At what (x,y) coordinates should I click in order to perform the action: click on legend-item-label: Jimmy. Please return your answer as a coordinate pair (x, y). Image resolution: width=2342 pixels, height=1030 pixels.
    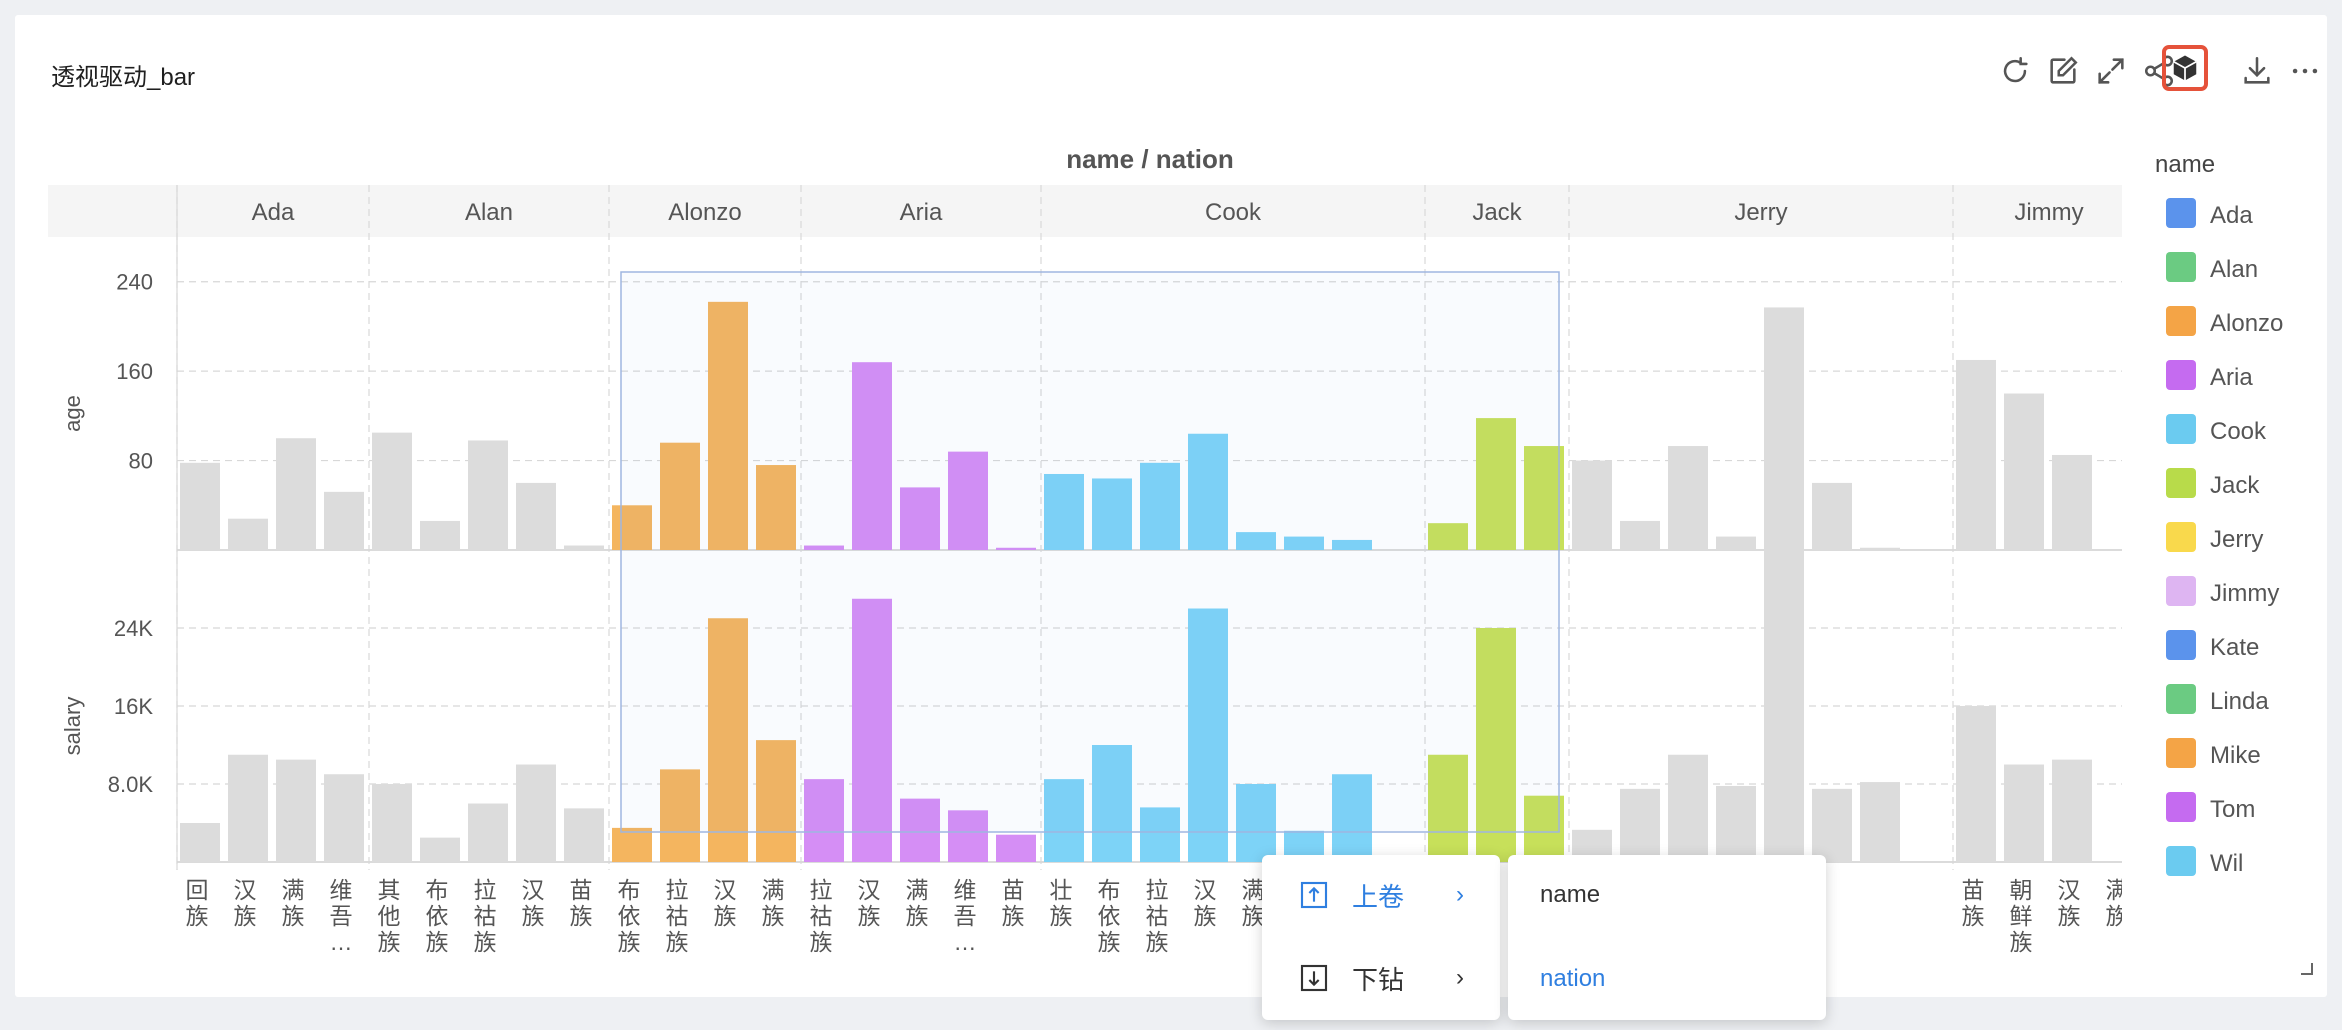
    Looking at the image, I should click on (2244, 593).